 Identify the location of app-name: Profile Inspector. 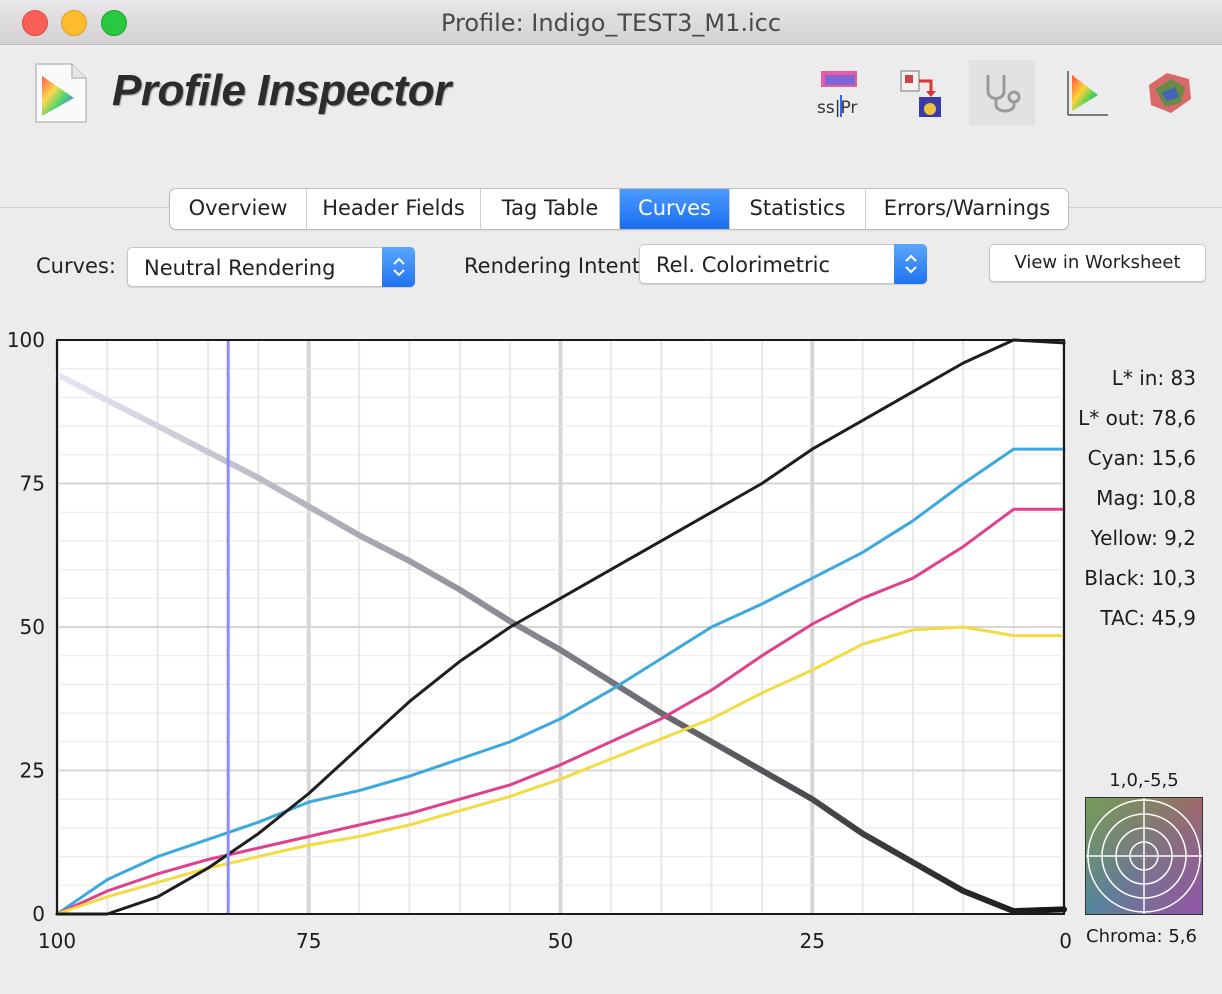
(281, 90).